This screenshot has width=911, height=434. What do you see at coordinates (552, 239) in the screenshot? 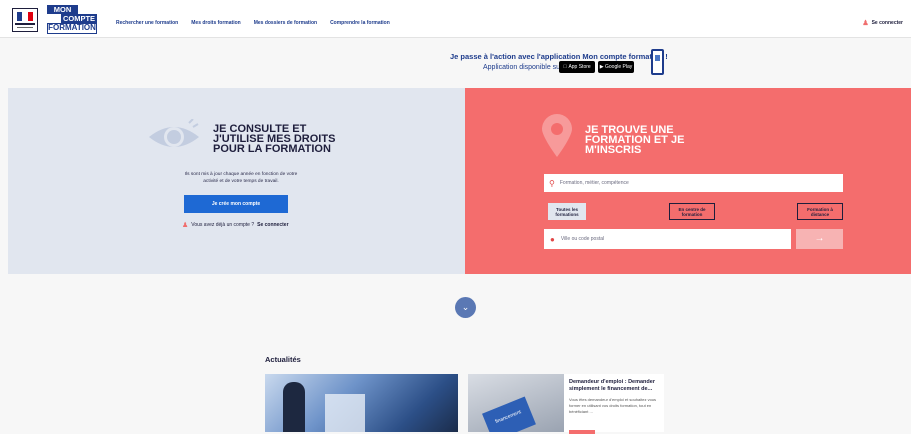
I see `map-marker-icon: ●` at bounding box center [552, 239].